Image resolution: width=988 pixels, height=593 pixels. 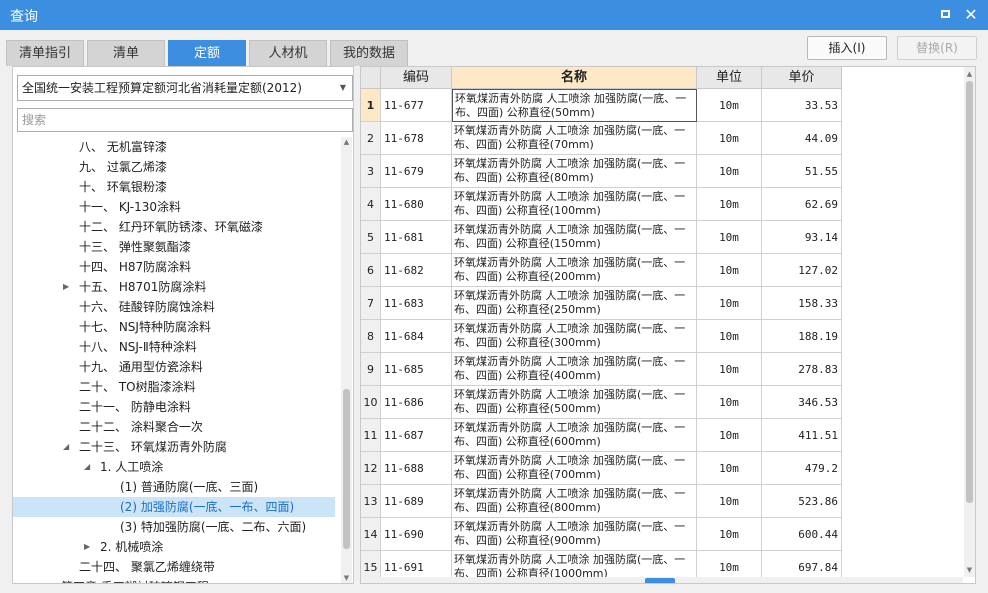 I want to click on tree-node: 十九、 通用型仿瓷涂料, so click(x=174, y=367).